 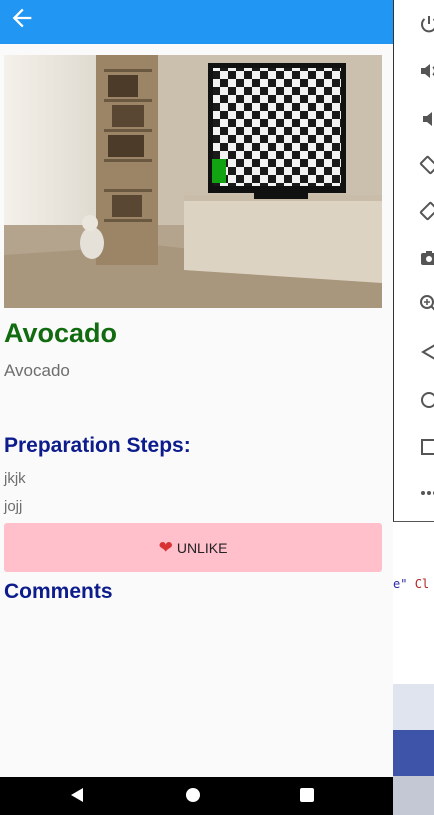 What do you see at coordinates (426, 493) in the screenshot?
I see `more-icon` at bounding box center [426, 493].